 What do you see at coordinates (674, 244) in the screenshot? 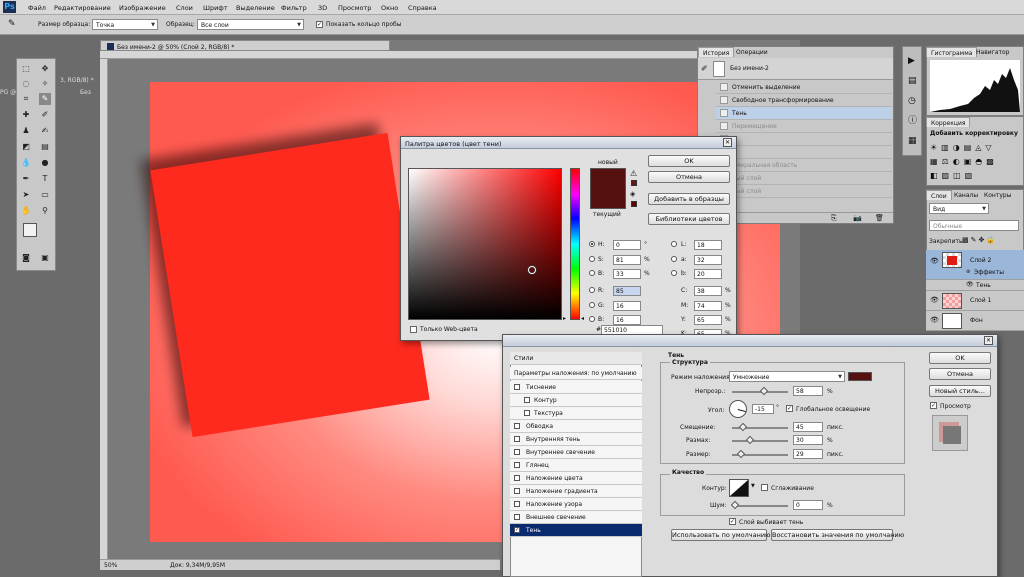
I see `radio-L` at bounding box center [674, 244].